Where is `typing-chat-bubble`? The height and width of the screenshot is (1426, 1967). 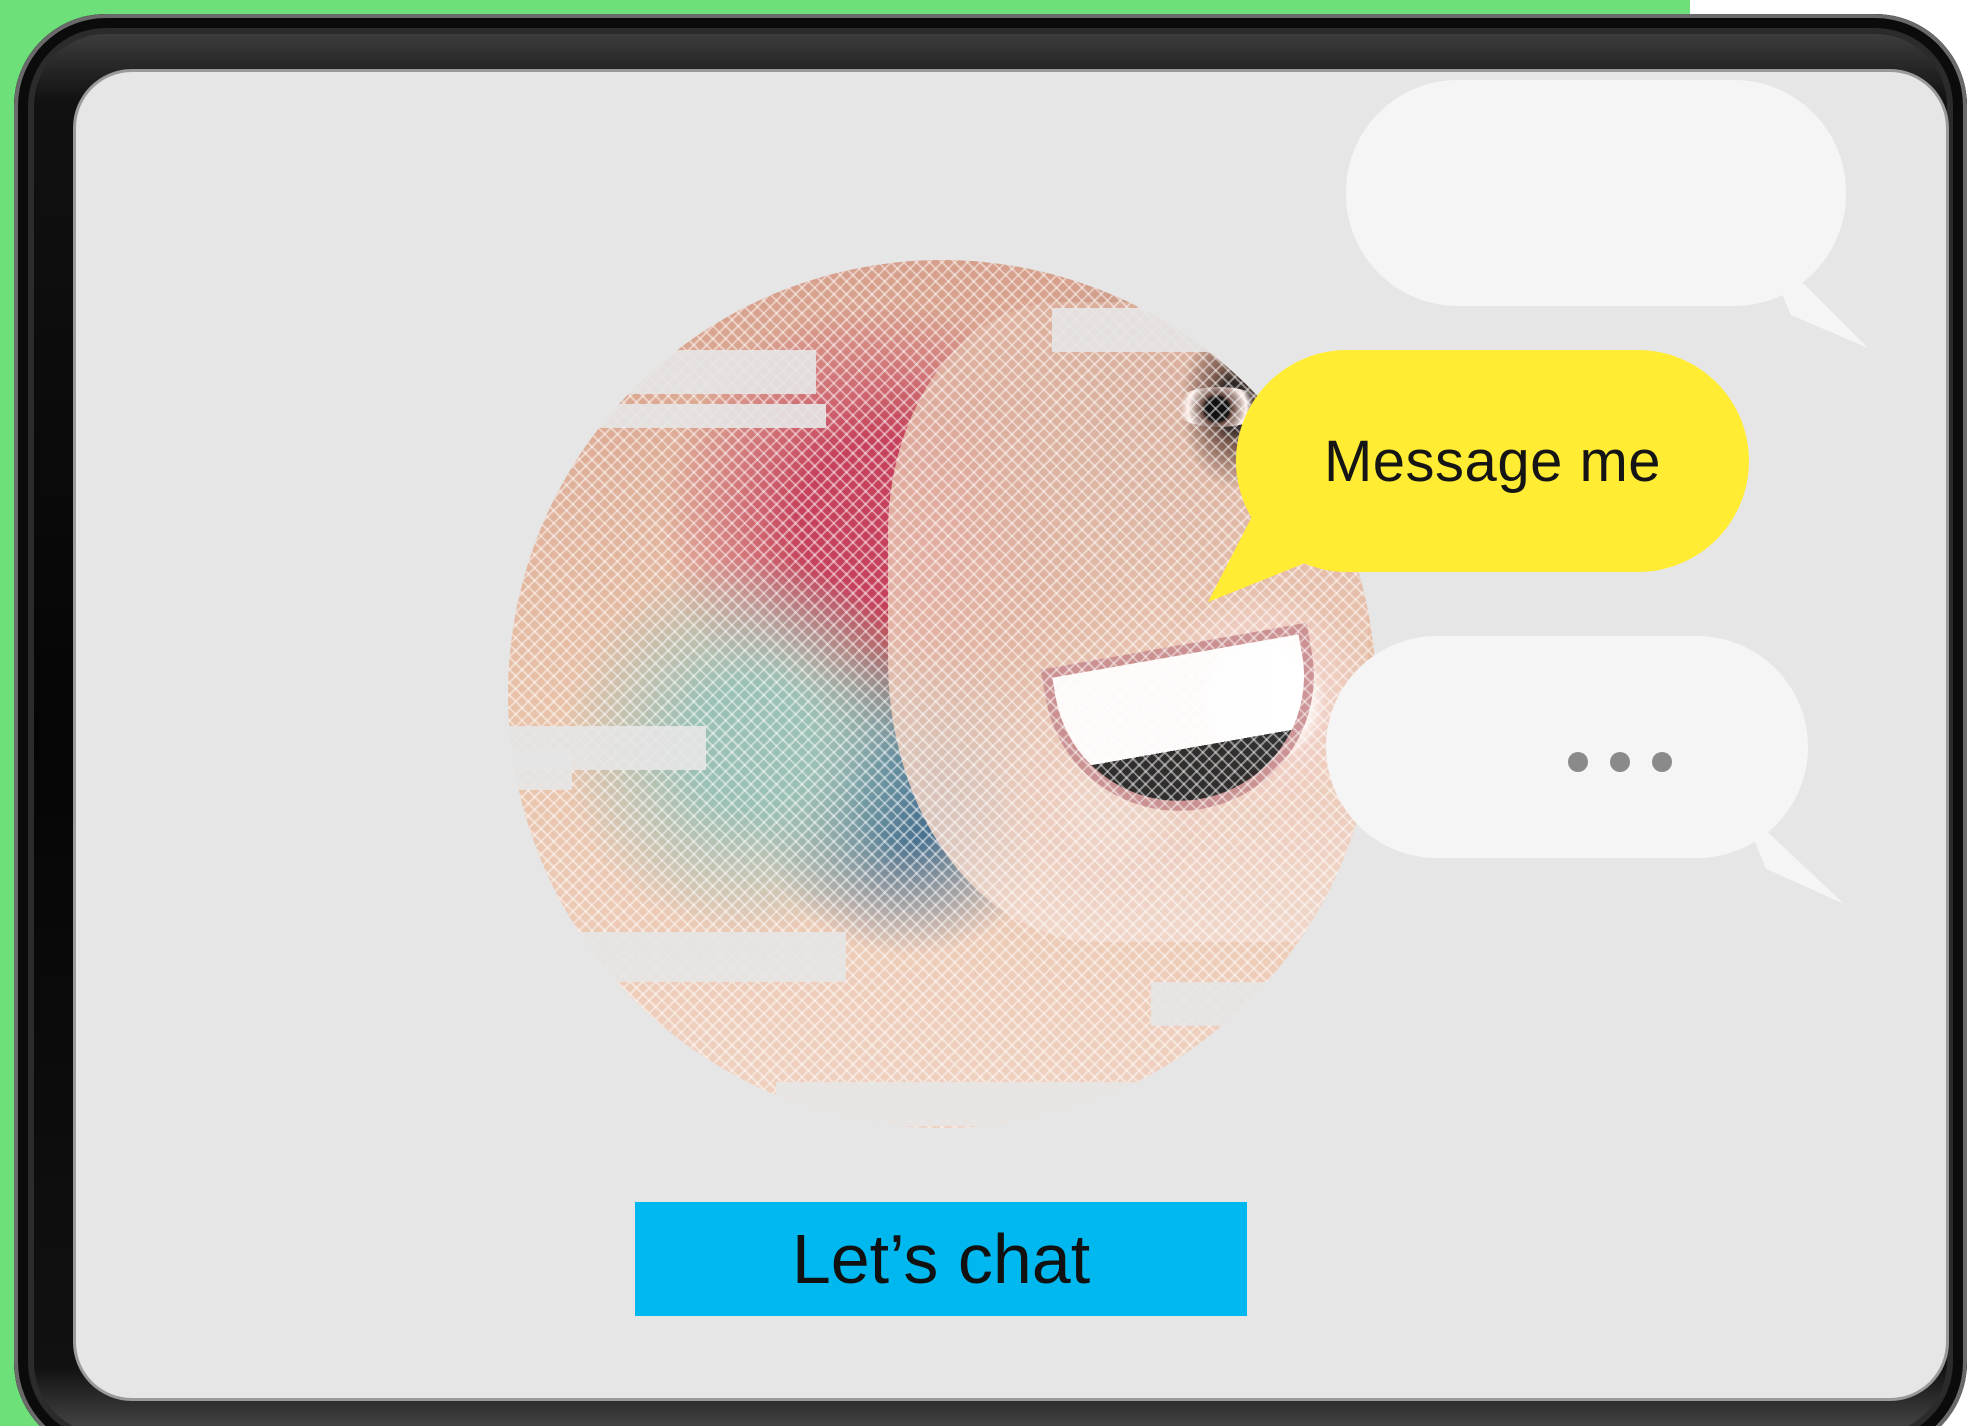 typing-chat-bubble is located at coordinates (1585, 770).